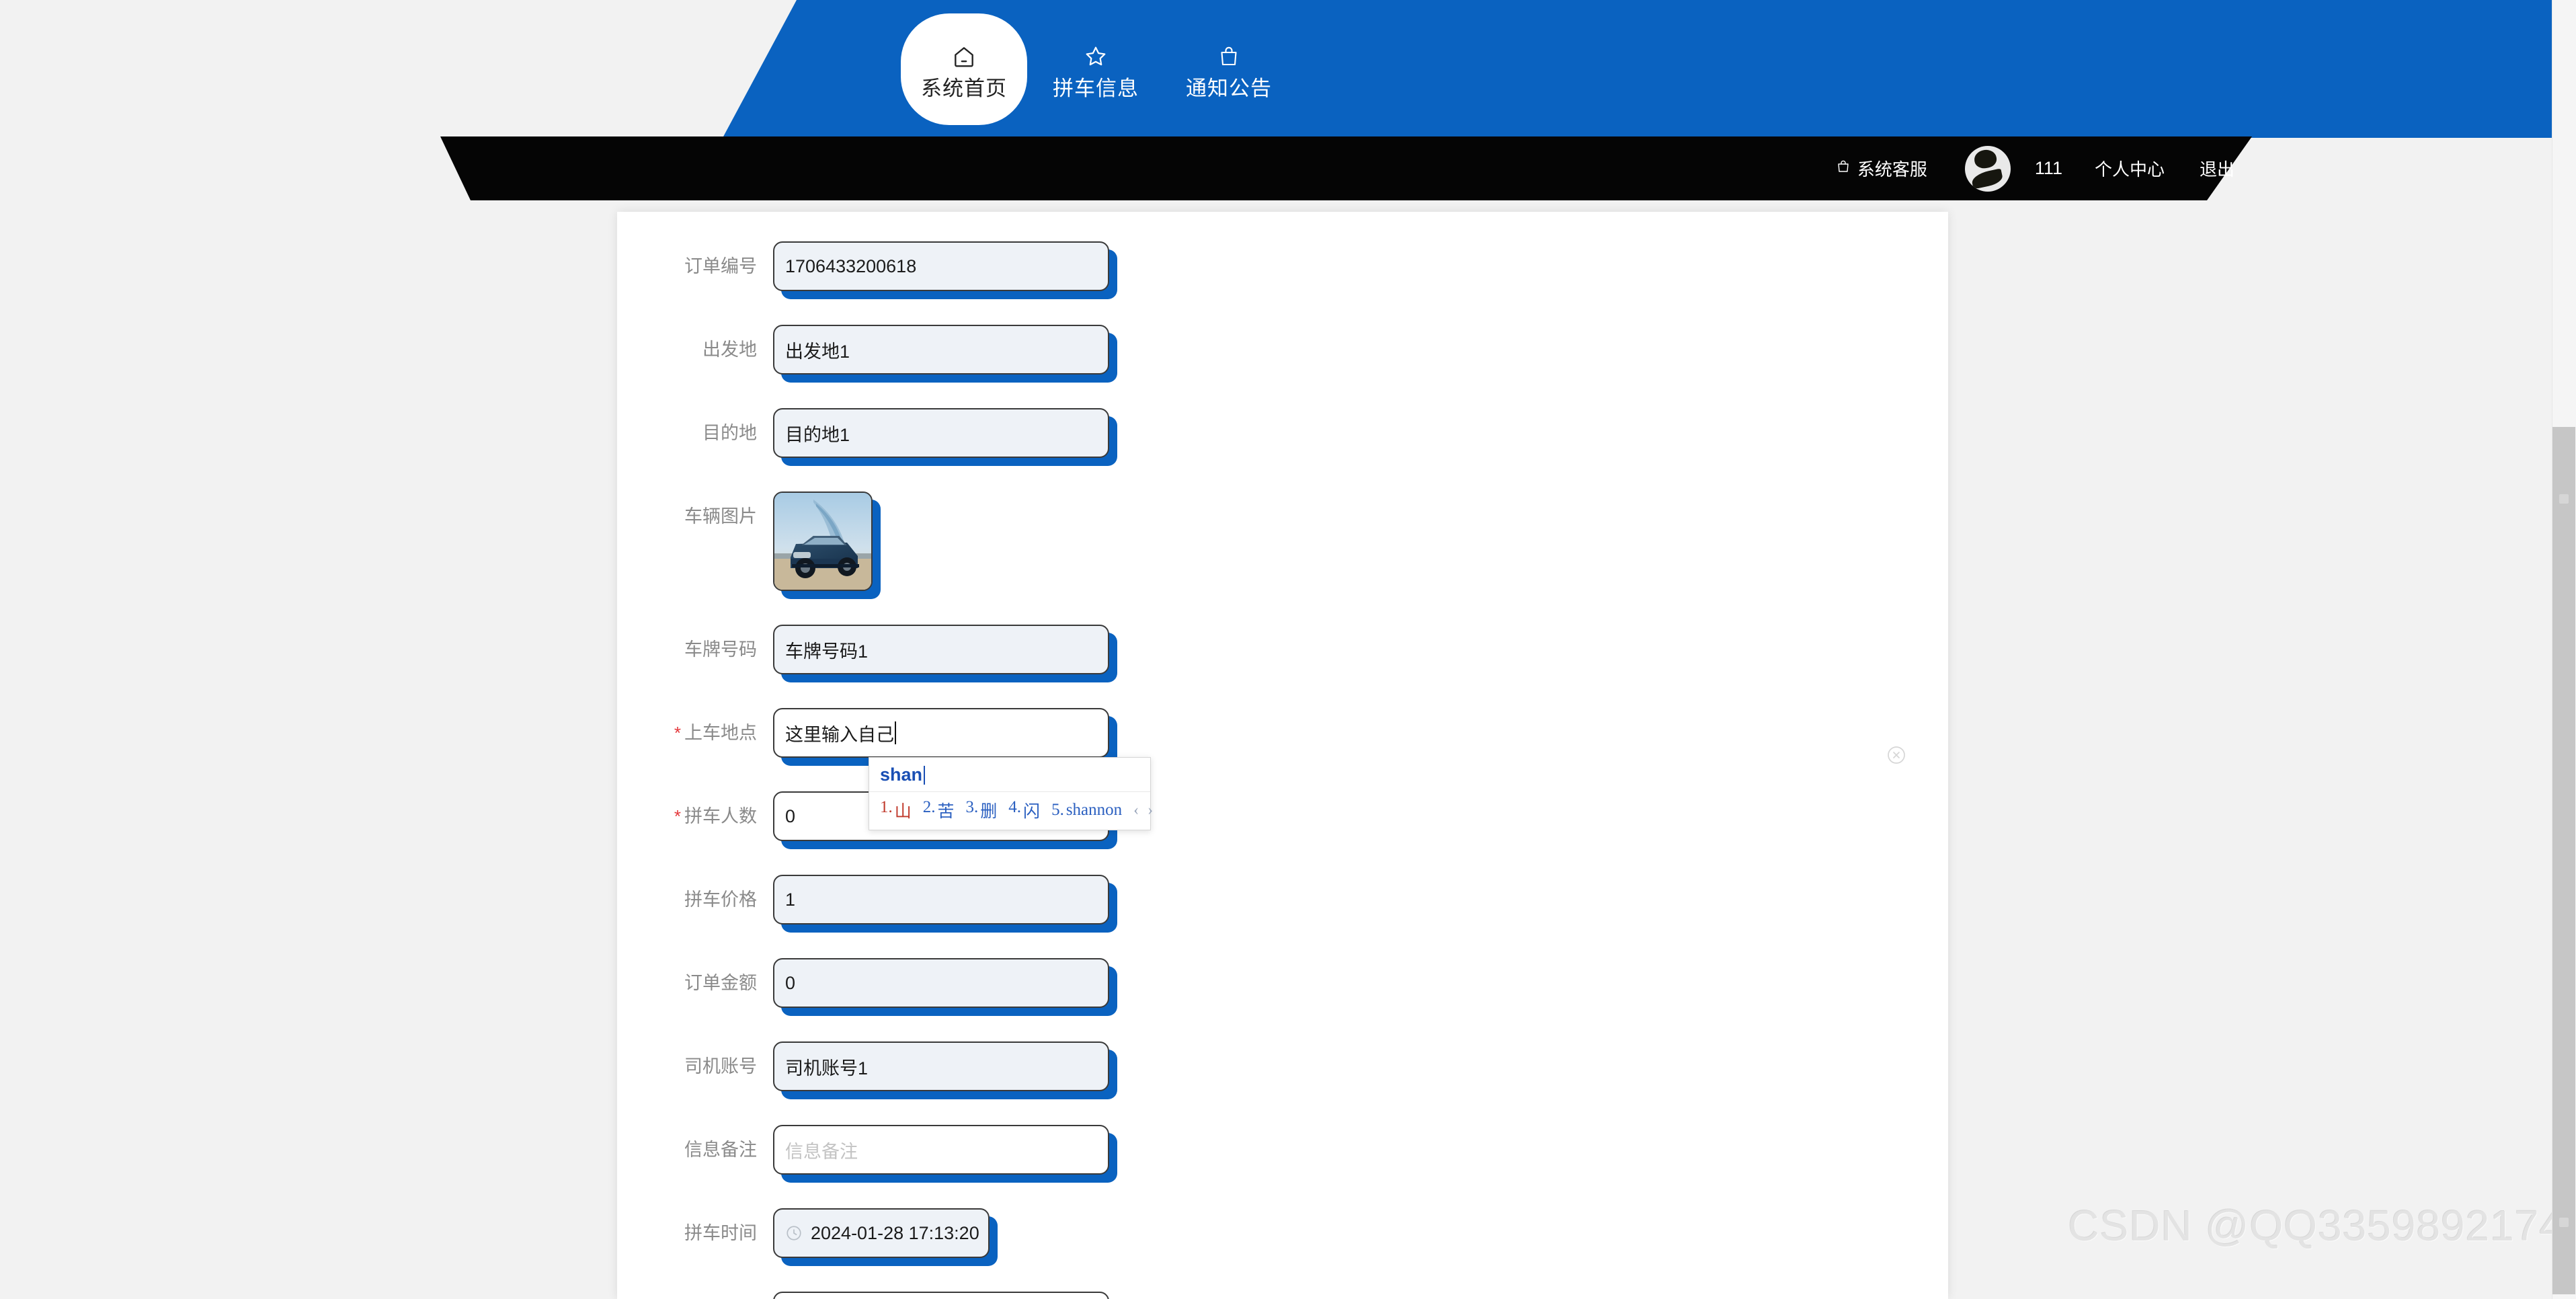 Image resolution: width=2576 pixels, height=1299 pixels. What do you see at coordinates (1881, 168) in the screenshot?
I see `system-support-link: 系统客服` at bounding box center [1881, 168].